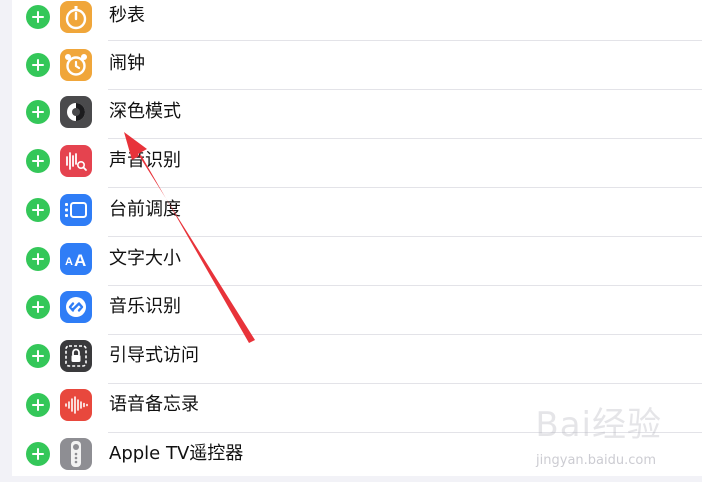 This screenshot has width=702, height=482. I want to click on control-label: Apple TV遥控器, so click(176, 453).